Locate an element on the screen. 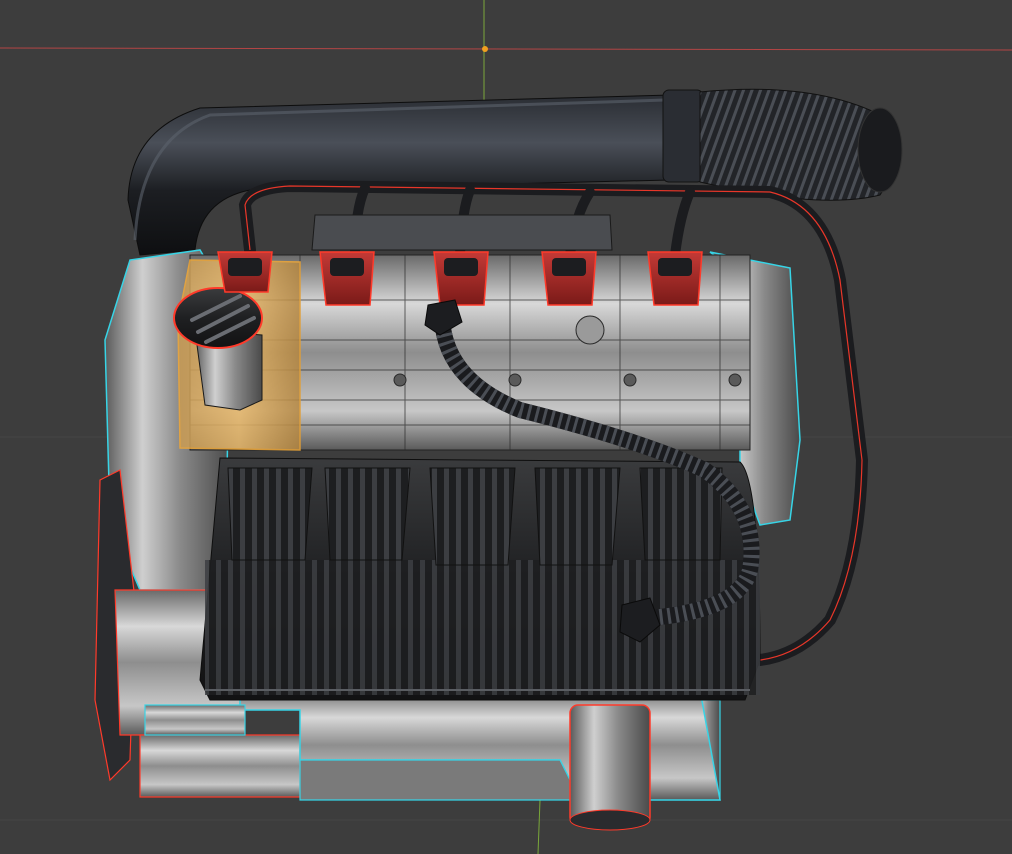 Image resolution: width=1012 pixels, height=854 pixels. x-axis-line is located at coordinates (506, 49).